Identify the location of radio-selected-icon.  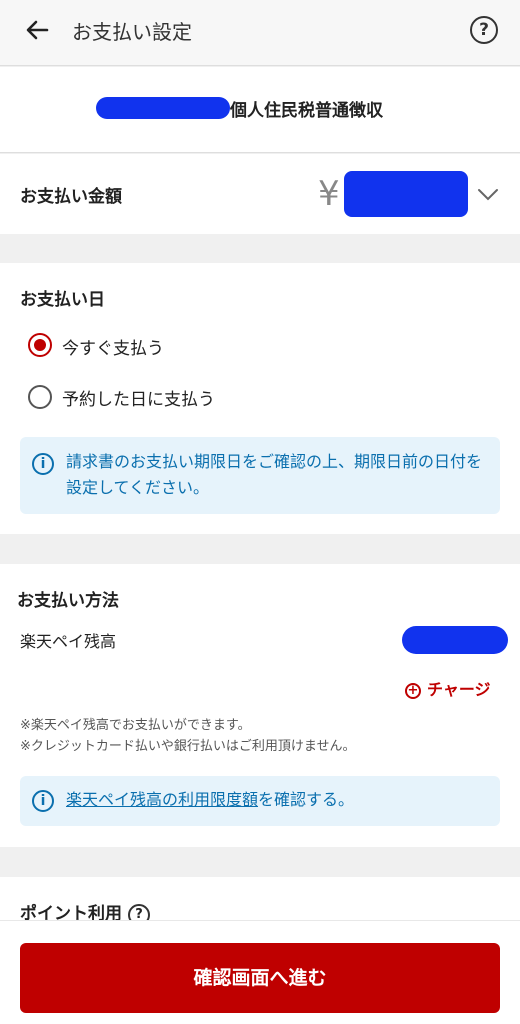
(40, 345).